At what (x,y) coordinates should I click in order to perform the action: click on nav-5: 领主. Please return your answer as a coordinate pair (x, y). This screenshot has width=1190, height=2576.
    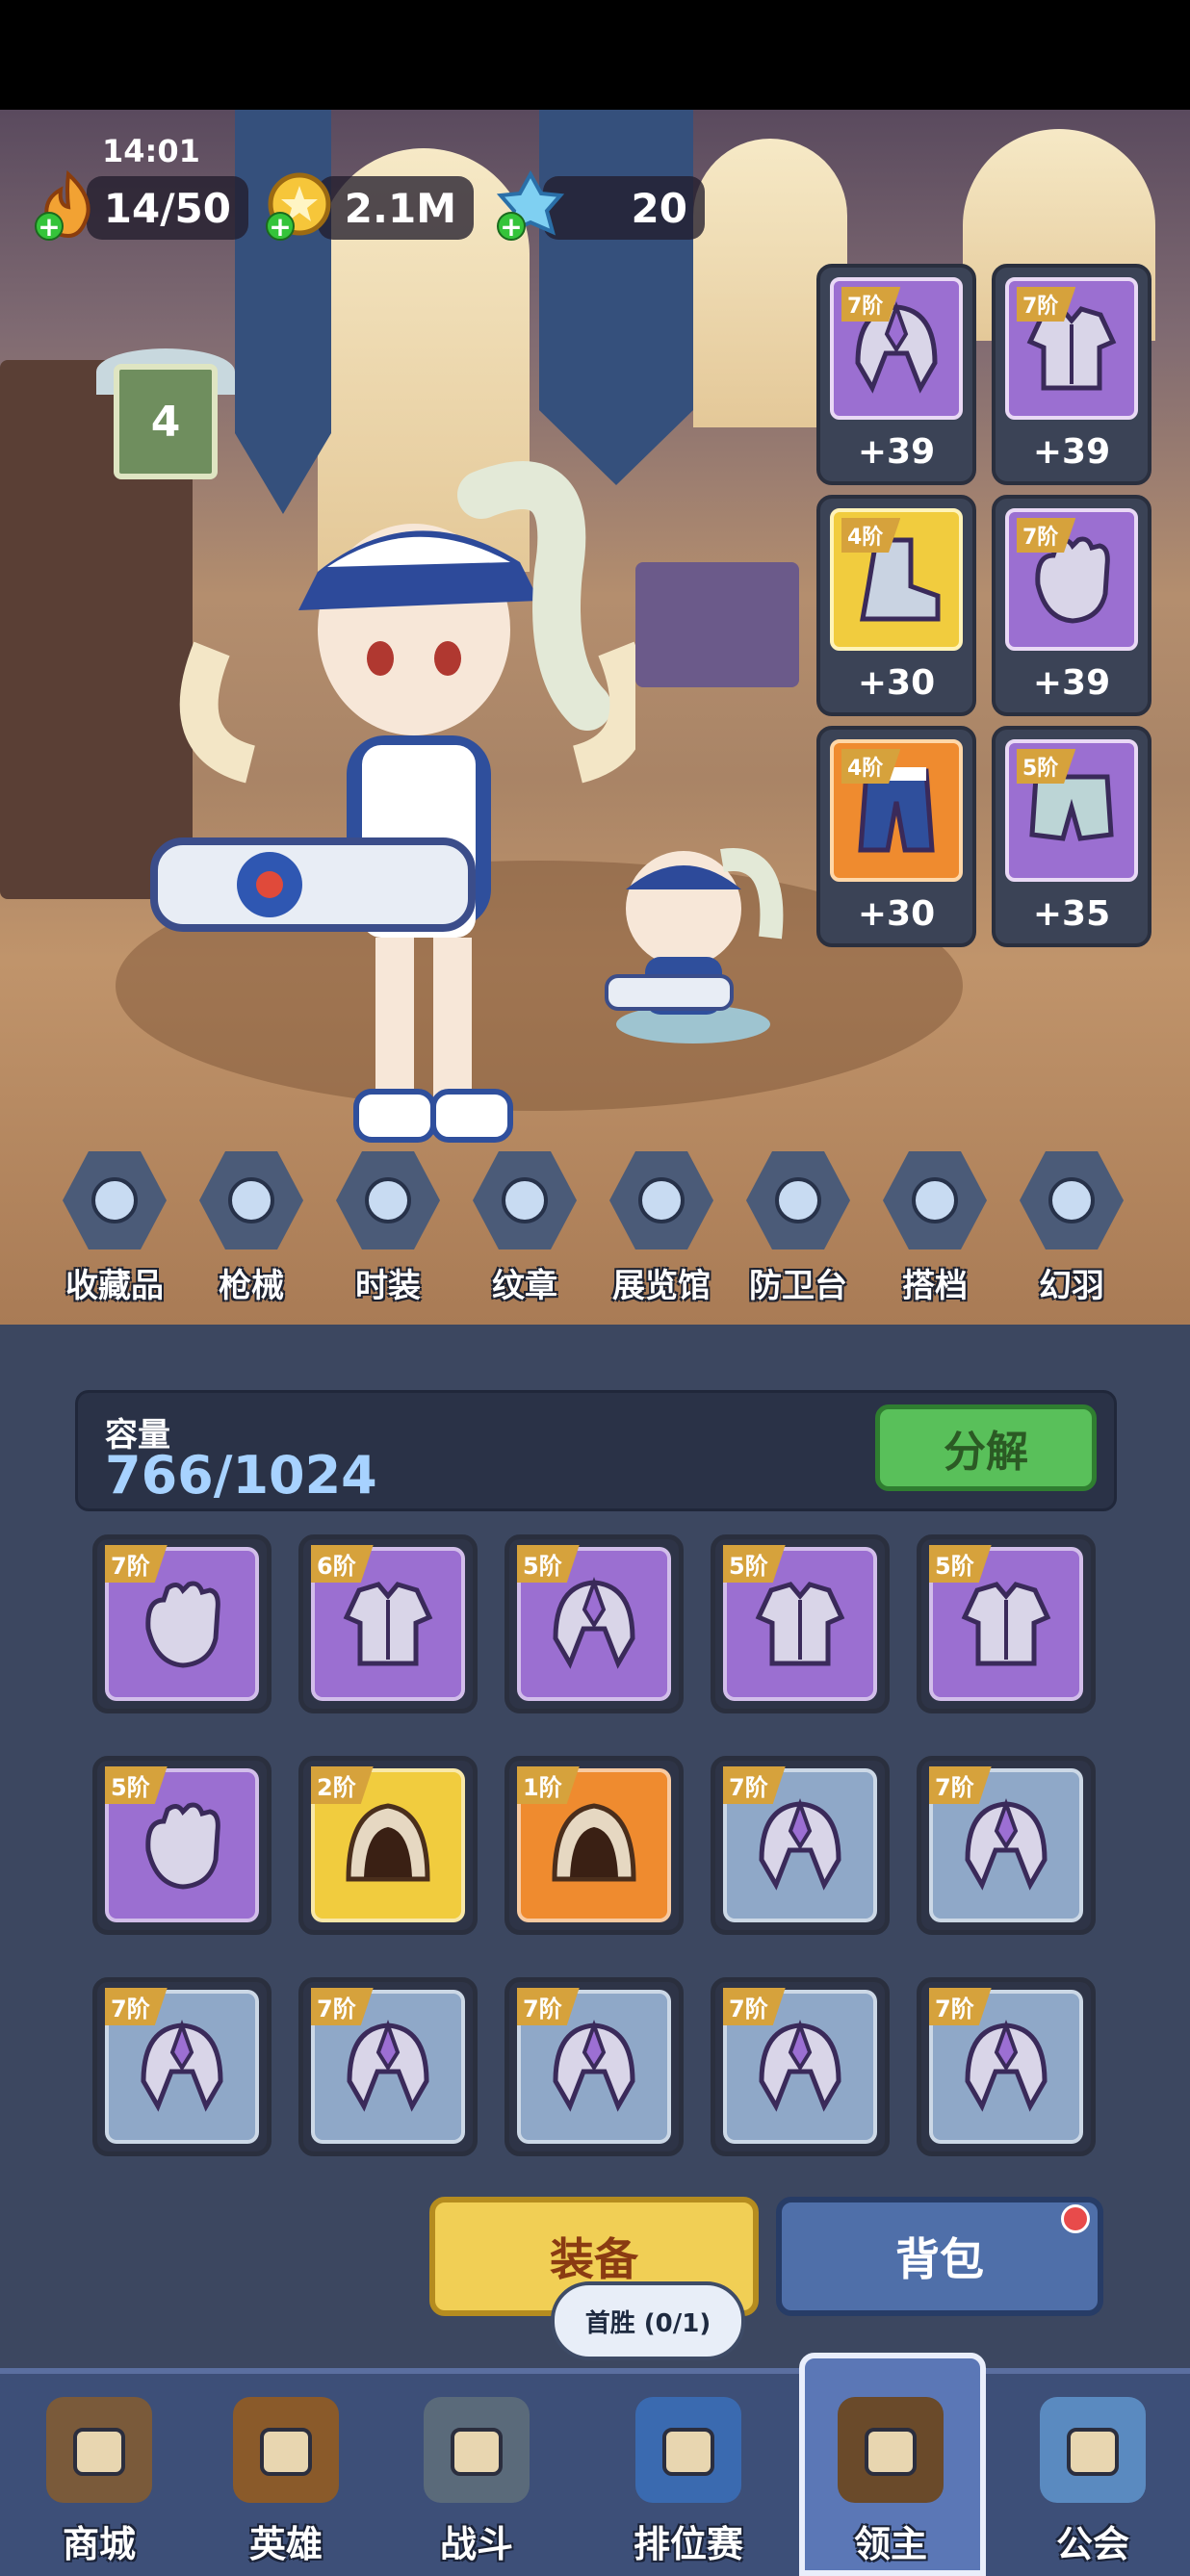
    Looking at the image, I should click on (891, 2482).